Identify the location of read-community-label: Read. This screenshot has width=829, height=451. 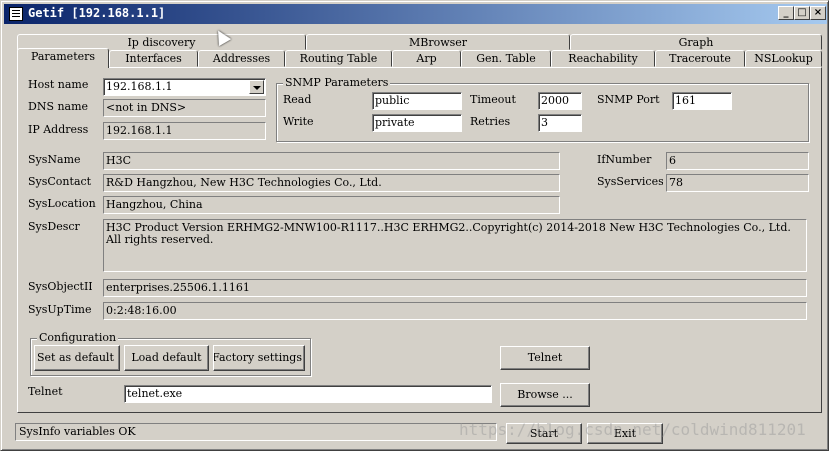
(297, 99).